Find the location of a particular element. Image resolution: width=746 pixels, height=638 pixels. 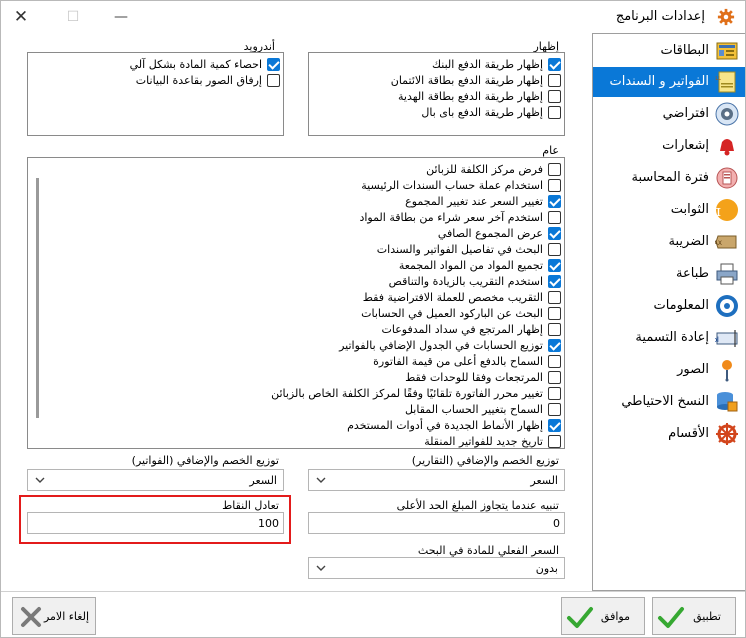

ok-button: موافق is located at coordinates (603, 616).